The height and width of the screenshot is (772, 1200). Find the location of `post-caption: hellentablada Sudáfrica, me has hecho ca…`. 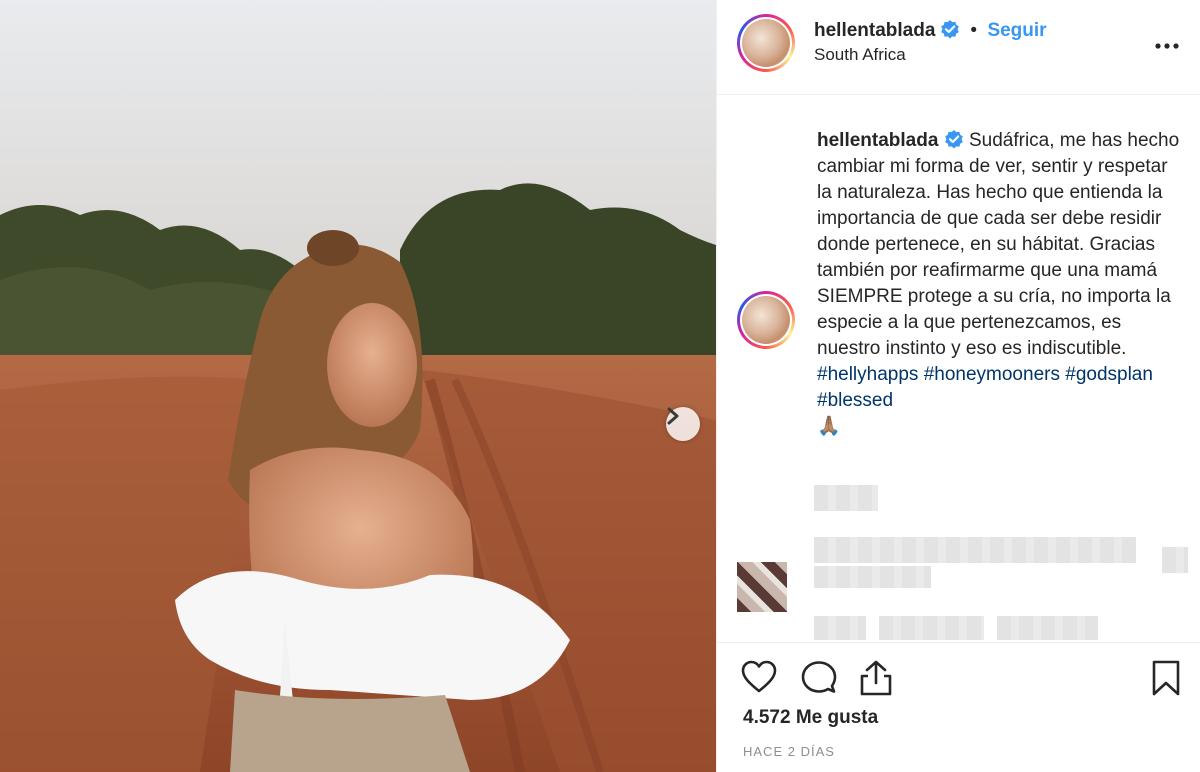

post-caption: hellentablada Sudáfrica, me has hecho ca… is located at coordinates (1002, 284).